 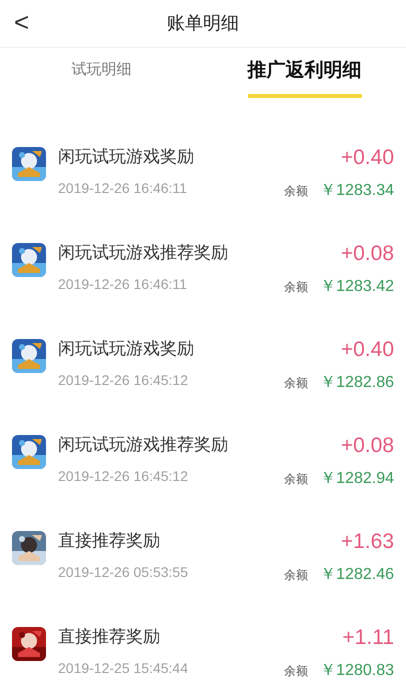 I want to click on balance: ￥1282.46, so click(x=357, y=575).